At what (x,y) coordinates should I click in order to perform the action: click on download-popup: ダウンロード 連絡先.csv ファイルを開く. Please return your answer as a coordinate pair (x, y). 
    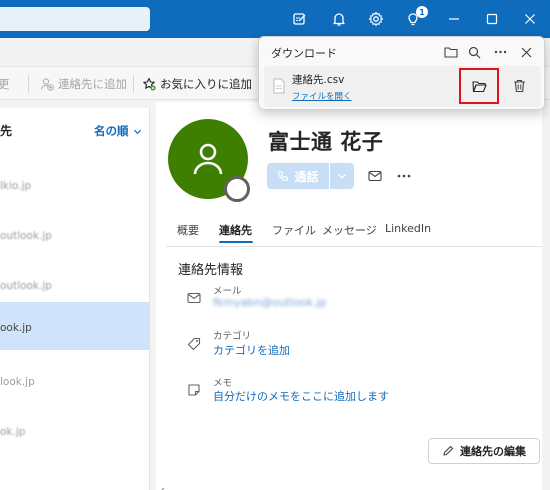
    Looking at the image, I should click on (401, 73).